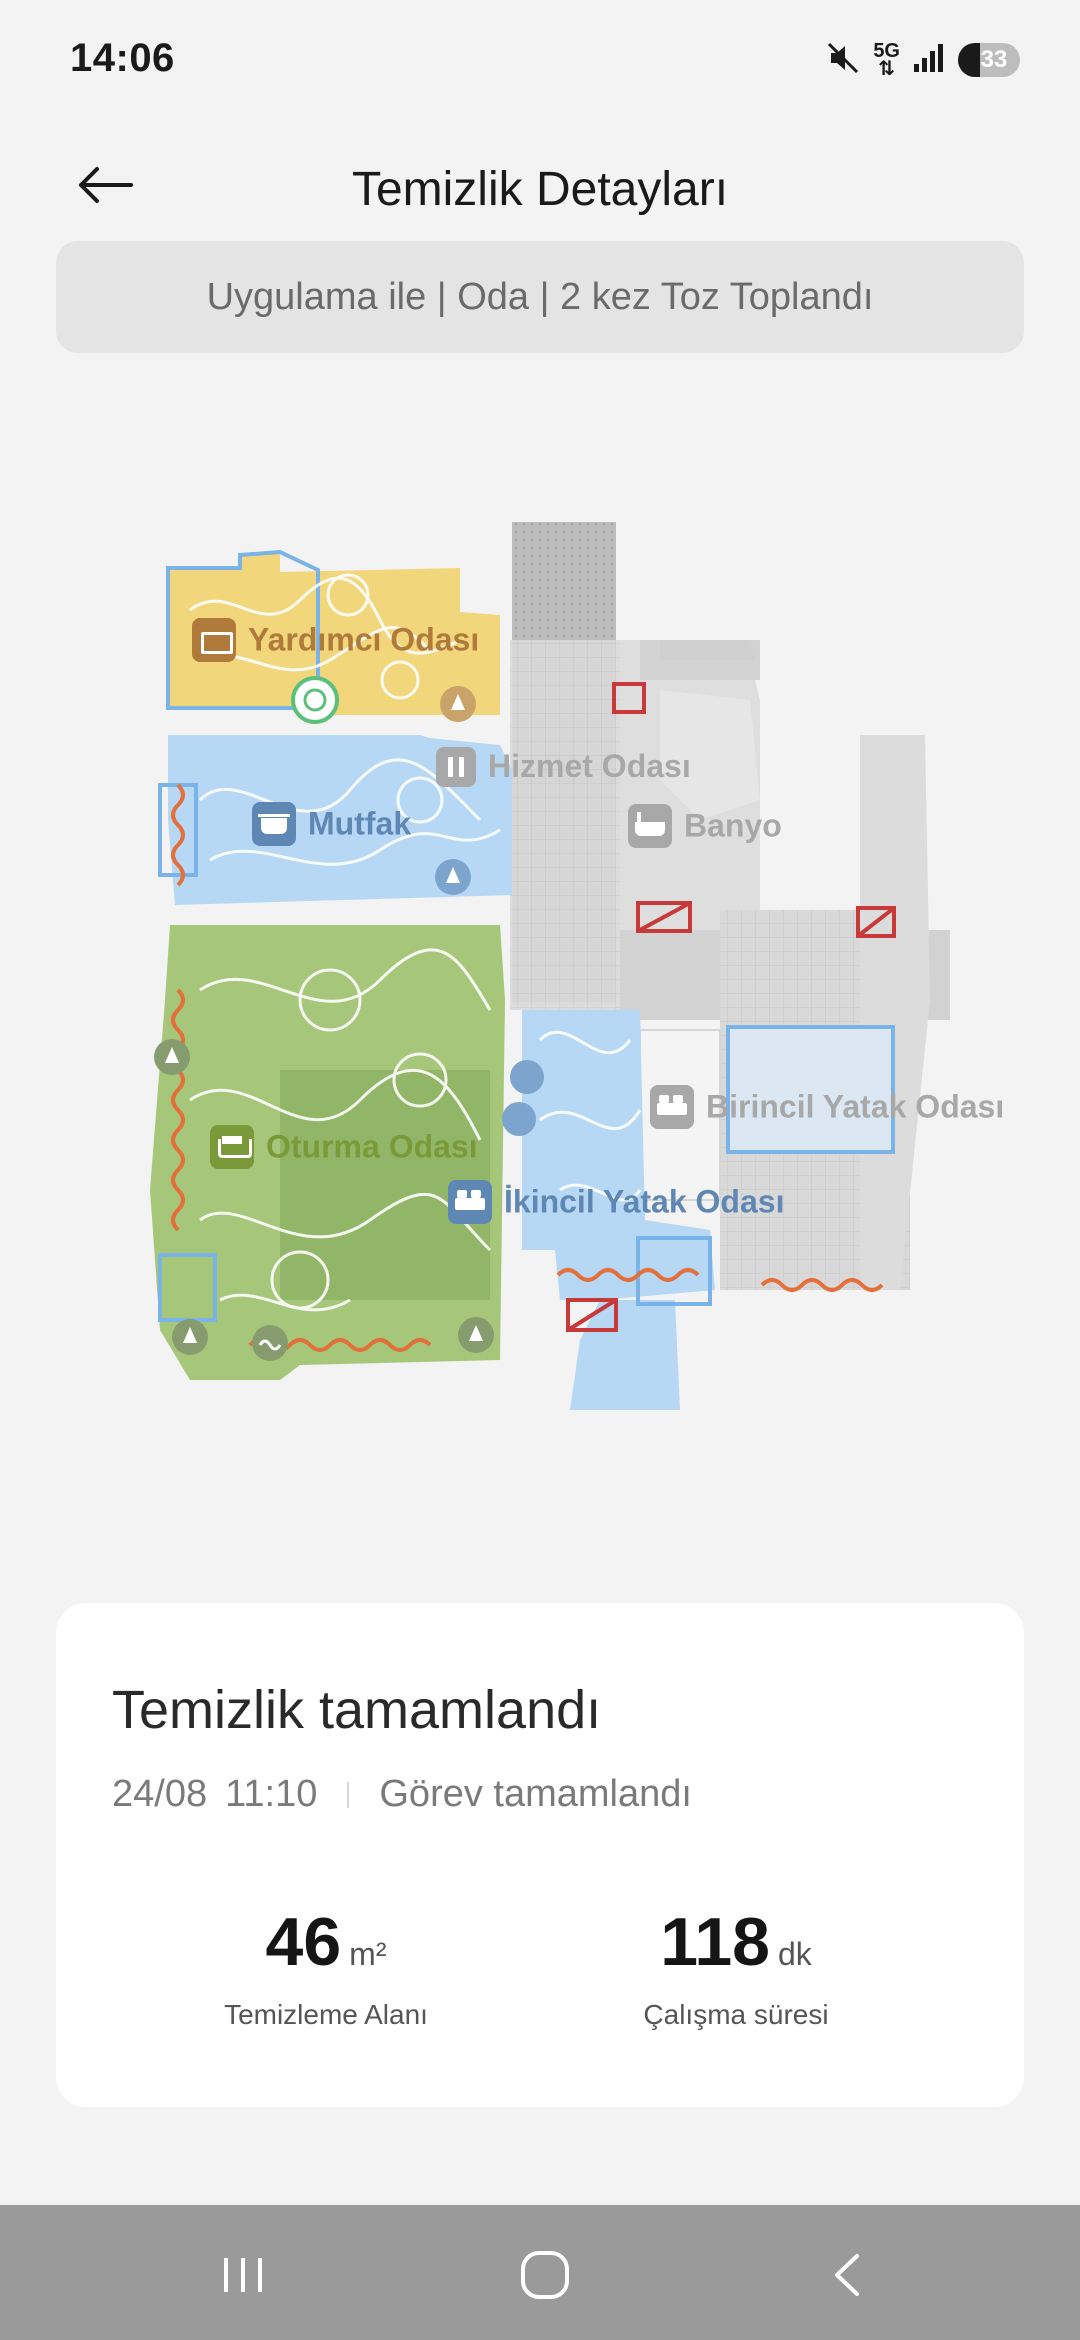 Image resolution: width=1080 pixels, height=2340 pixels. What do you see at coordinates (540, 189) in the screenshot?
I see `page-title: Temizlik Detayları` at bounding box center [540, 189].